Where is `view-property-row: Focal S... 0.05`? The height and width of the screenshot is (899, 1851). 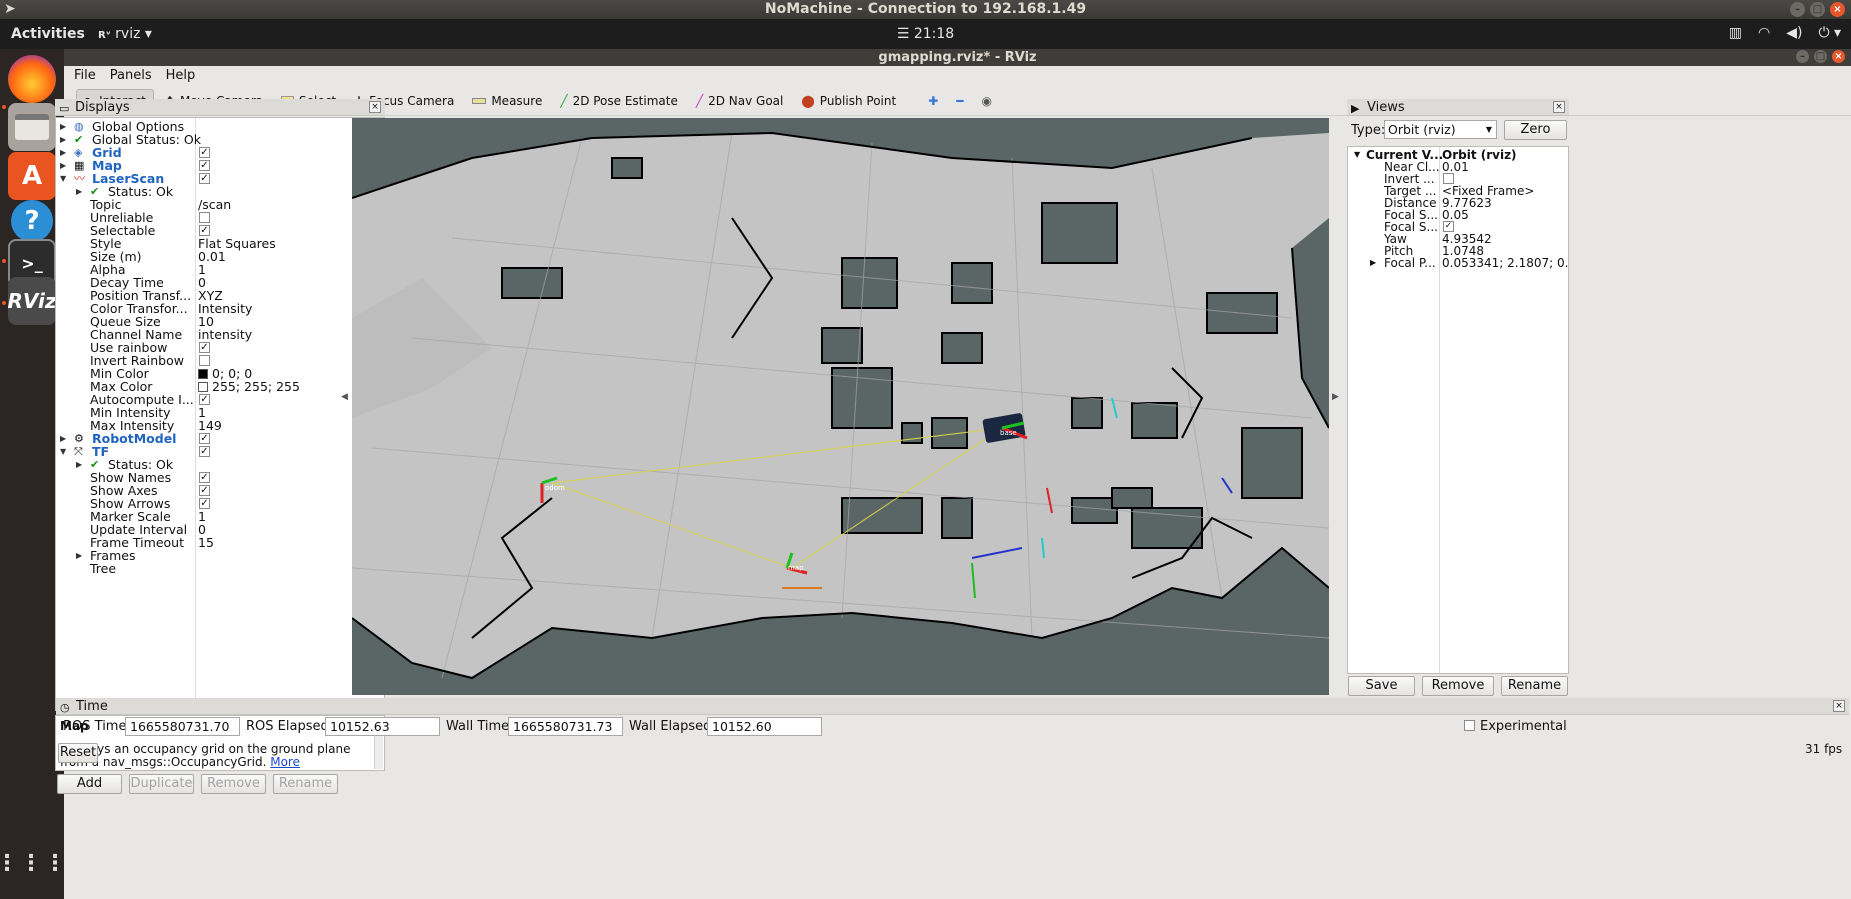 view-property-row: Focal S... 0.05 is located at coordinates (1458, 215).